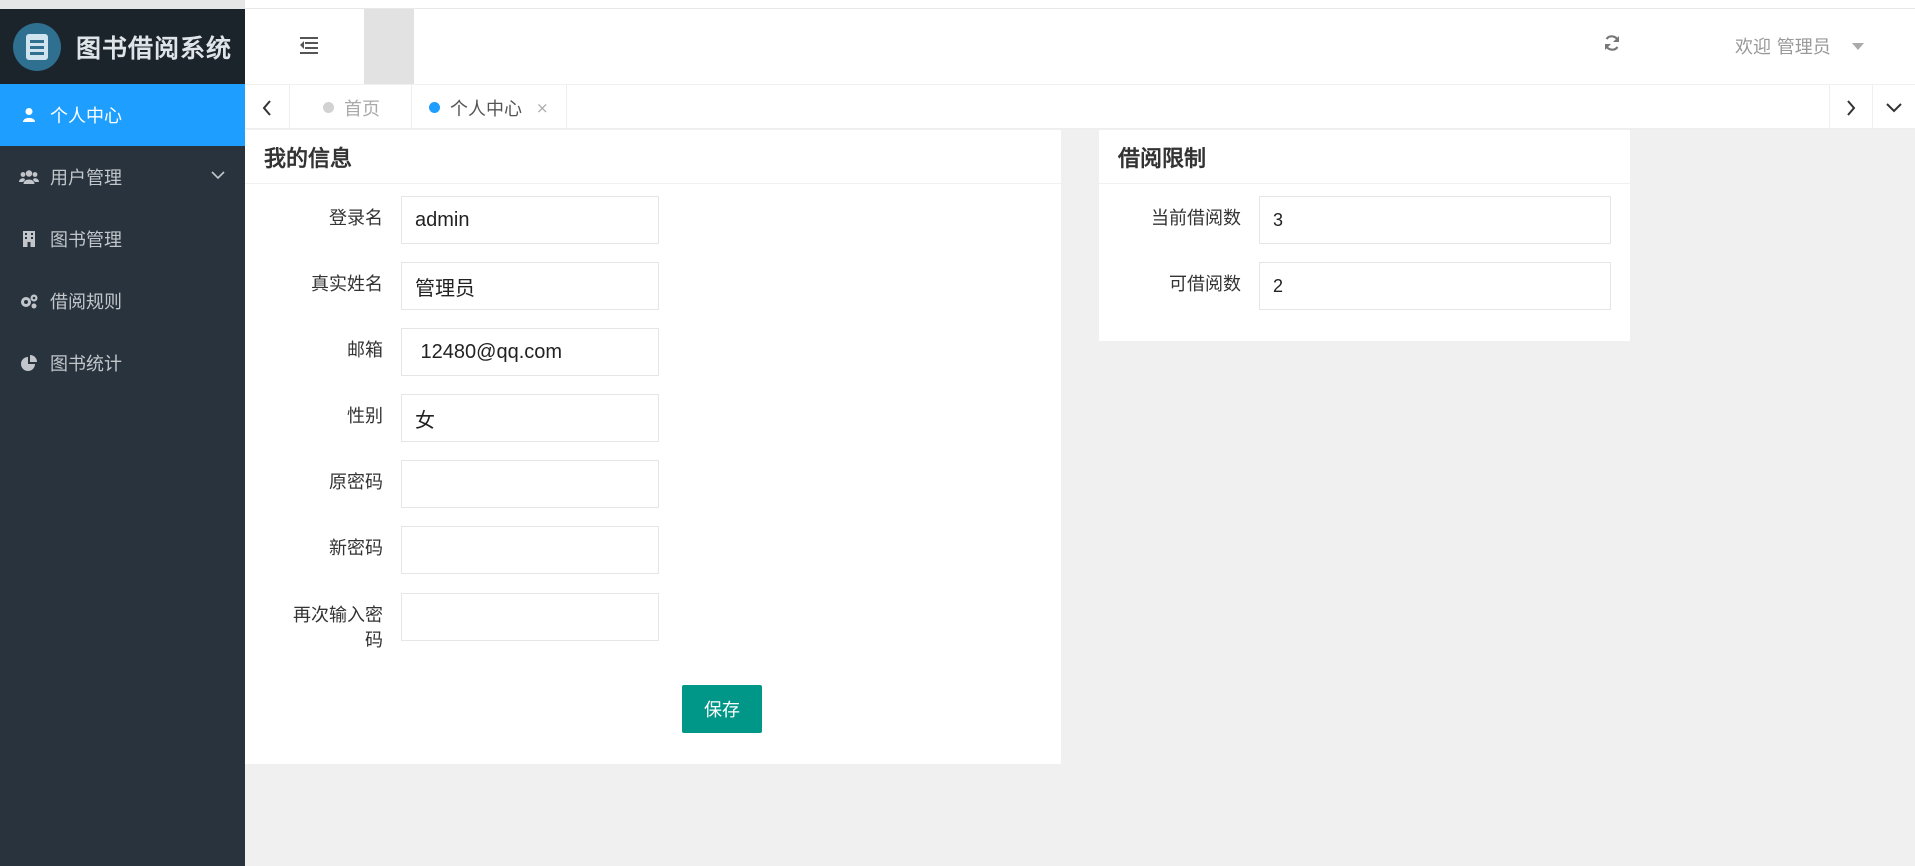 This screenshot has width=1915, height=866. What do you see at coordinates (530, 550) in the screenshot?
I see `new-password-input` at bounding box center [530, 550].